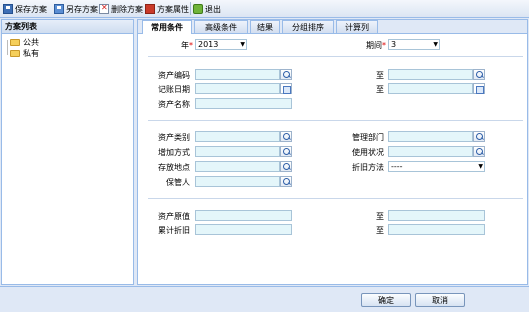  Describe the element at coordinates (178, 182) in the screenshot. I see `custodian-label: 保管人` at that location.